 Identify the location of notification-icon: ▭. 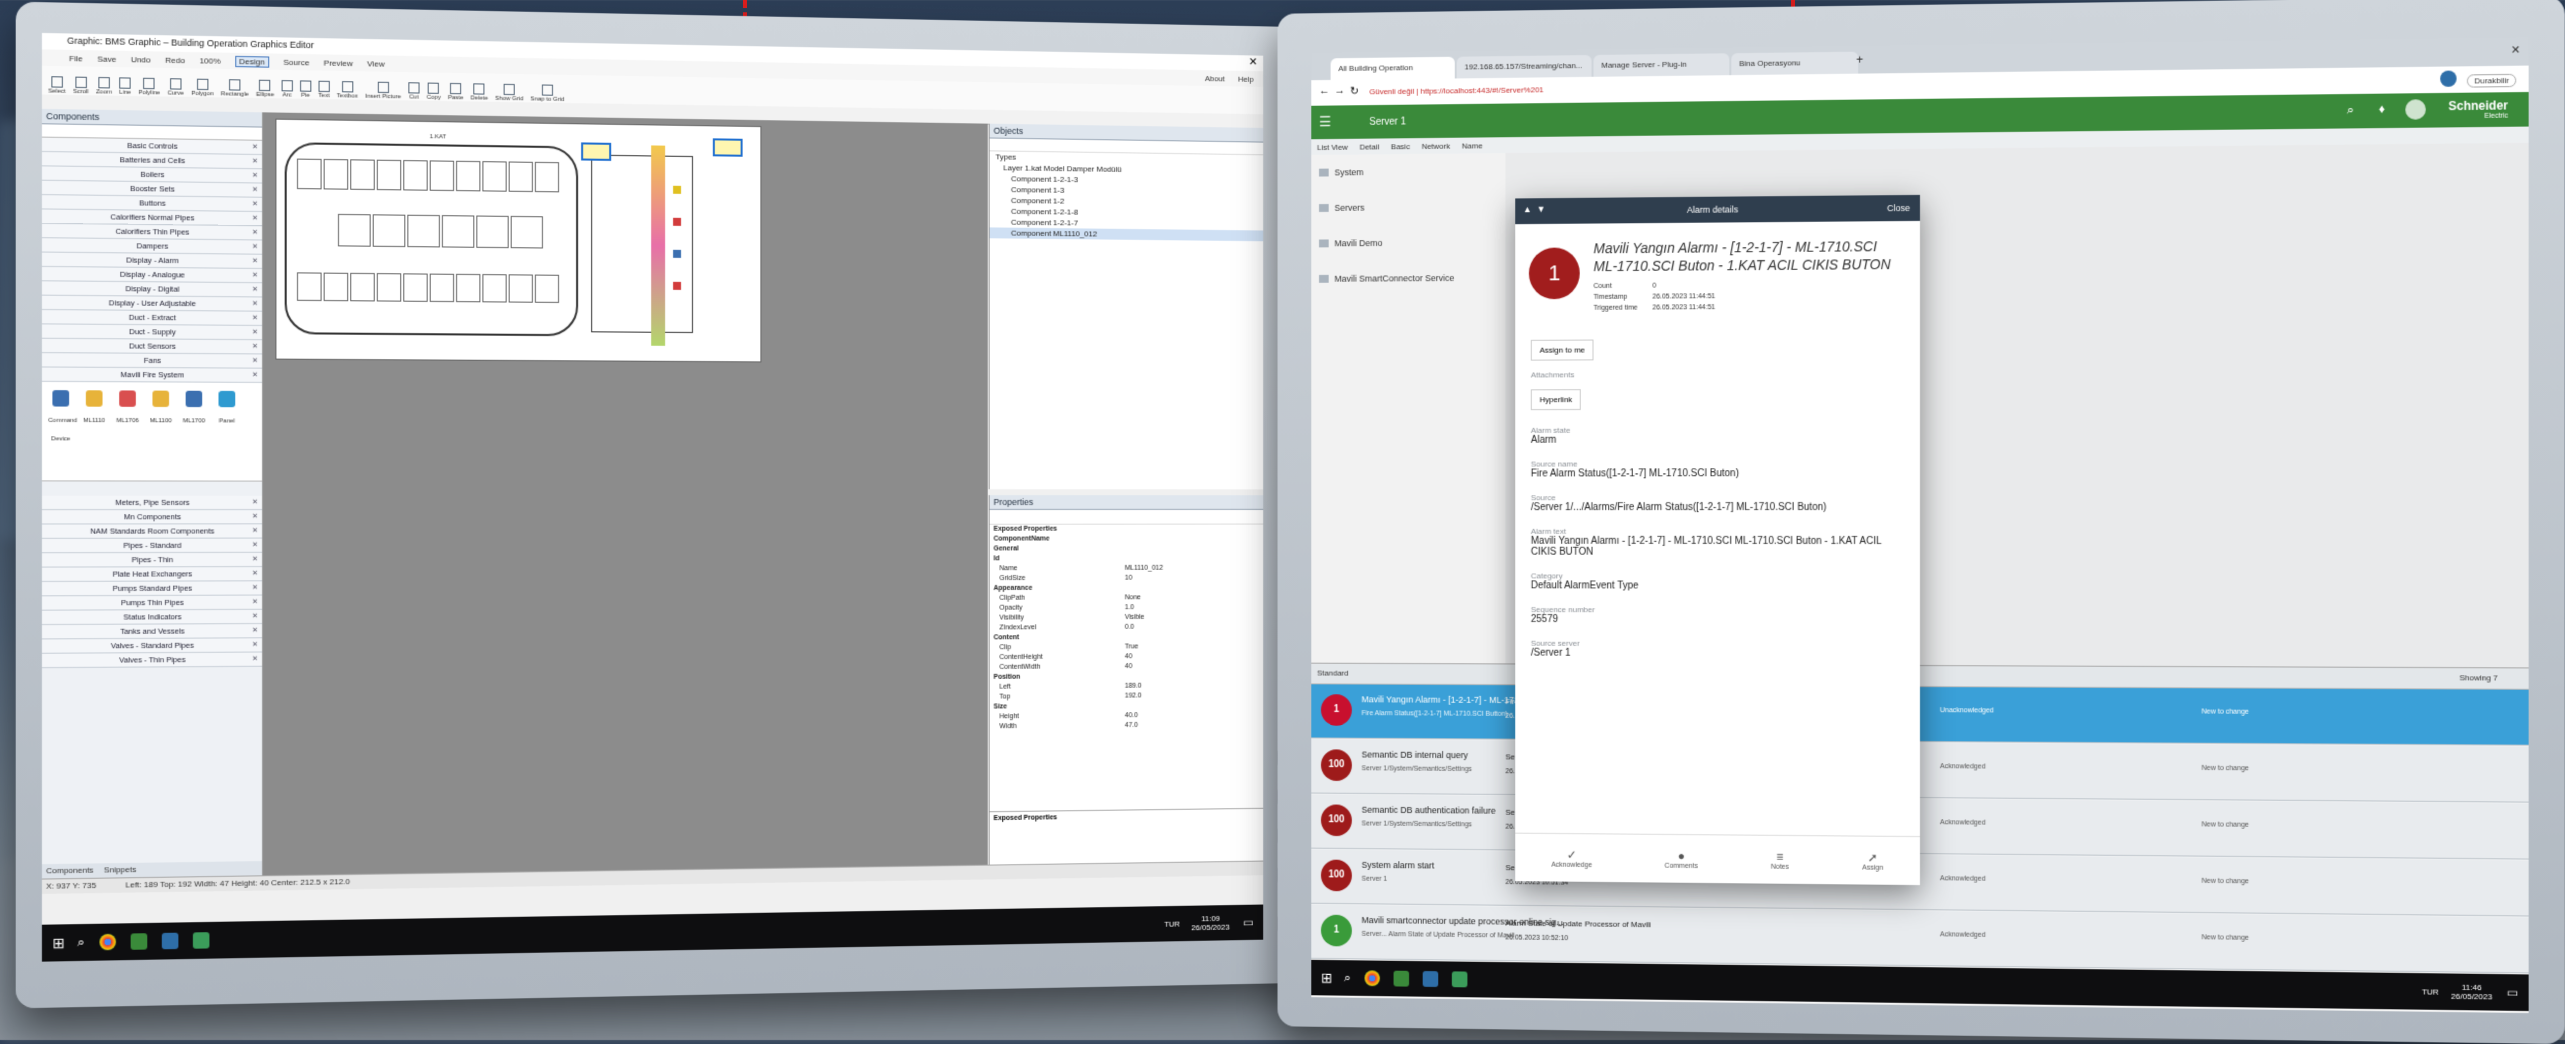
(1248, 922).